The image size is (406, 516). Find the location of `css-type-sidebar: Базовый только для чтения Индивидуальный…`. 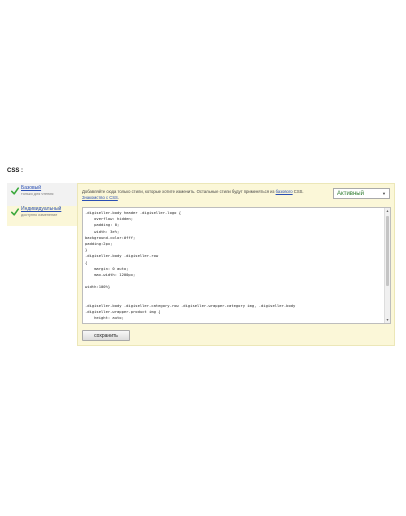

css-type-sidebar: Базовый только для чтения Индивидуальный… is located at coordinates (42, 204).